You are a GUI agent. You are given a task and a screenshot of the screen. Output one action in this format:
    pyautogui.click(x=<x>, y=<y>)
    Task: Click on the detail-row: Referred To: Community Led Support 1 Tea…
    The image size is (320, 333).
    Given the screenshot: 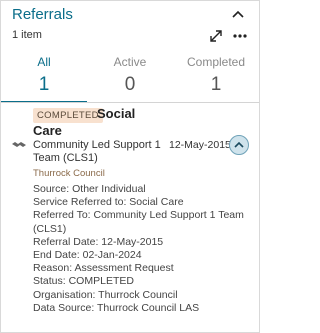 What is the action you would take?
    pyautogui.click(x=138, y=215)
    